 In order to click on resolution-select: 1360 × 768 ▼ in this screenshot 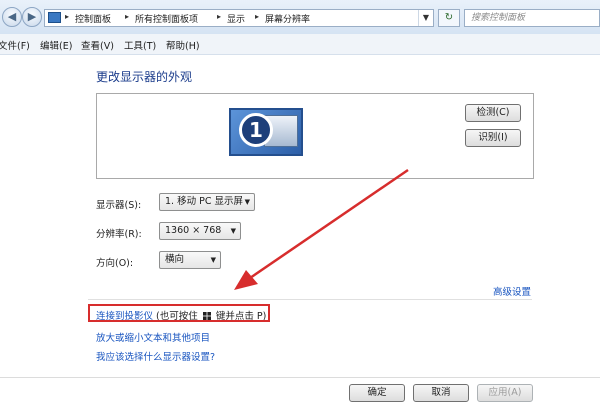, I will do `click(200, 231)`.